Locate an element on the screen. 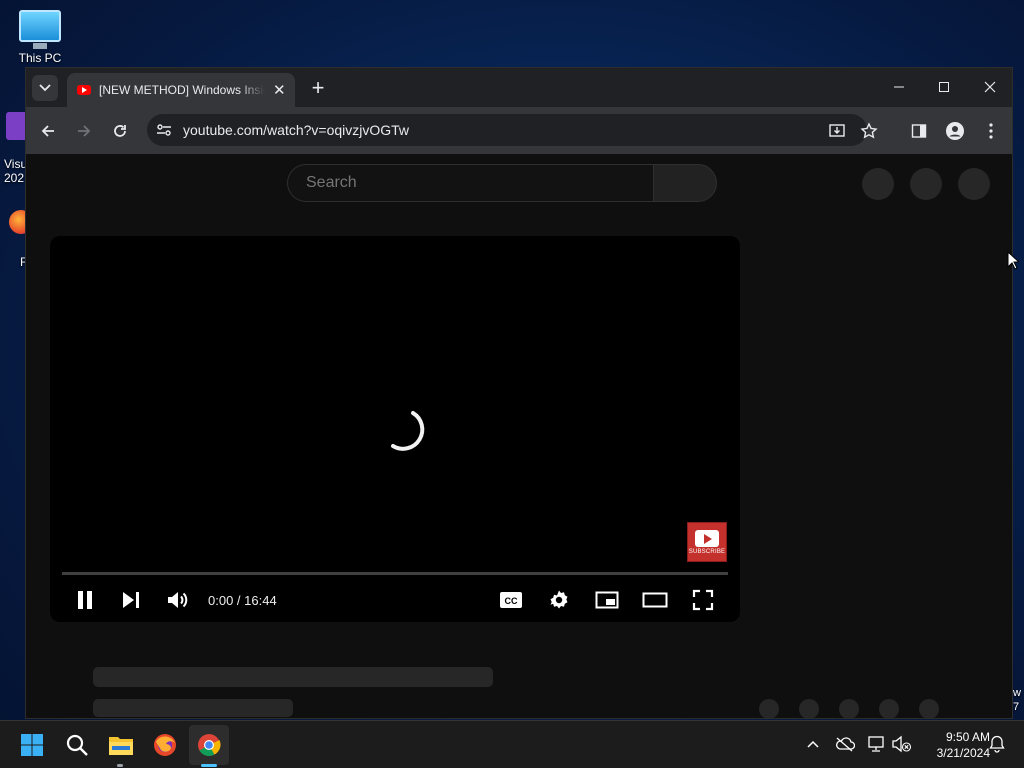 The image size is (1024, 768). reload-icon is located at coordinates (120, 131).